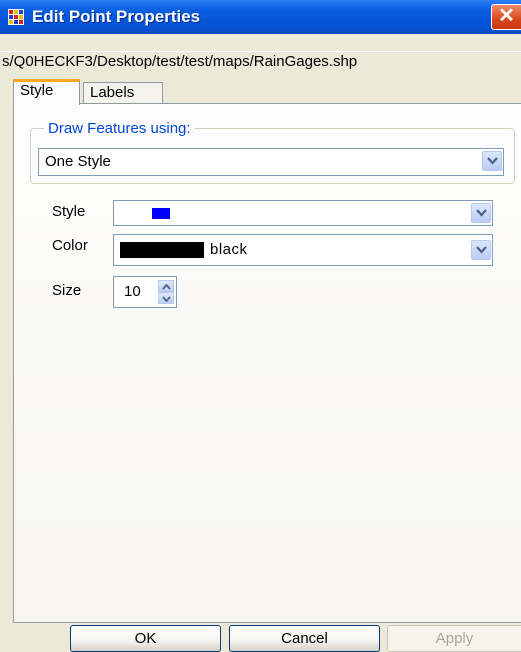 The width and height of the screenshot is (521, 652). What do you see at coordinates (119, 129) in the screenshot?
I see `draw-features-legend: Draw Features using:` at bounding box center [119, 129].